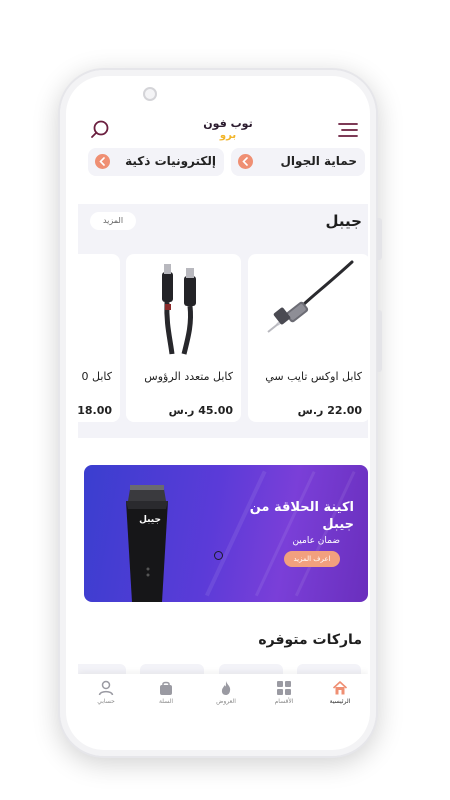 Image resolution: width=450 pixels, height=800 pixels. I want to click on nav-item-categories: الأقسام, so click(284, 695).